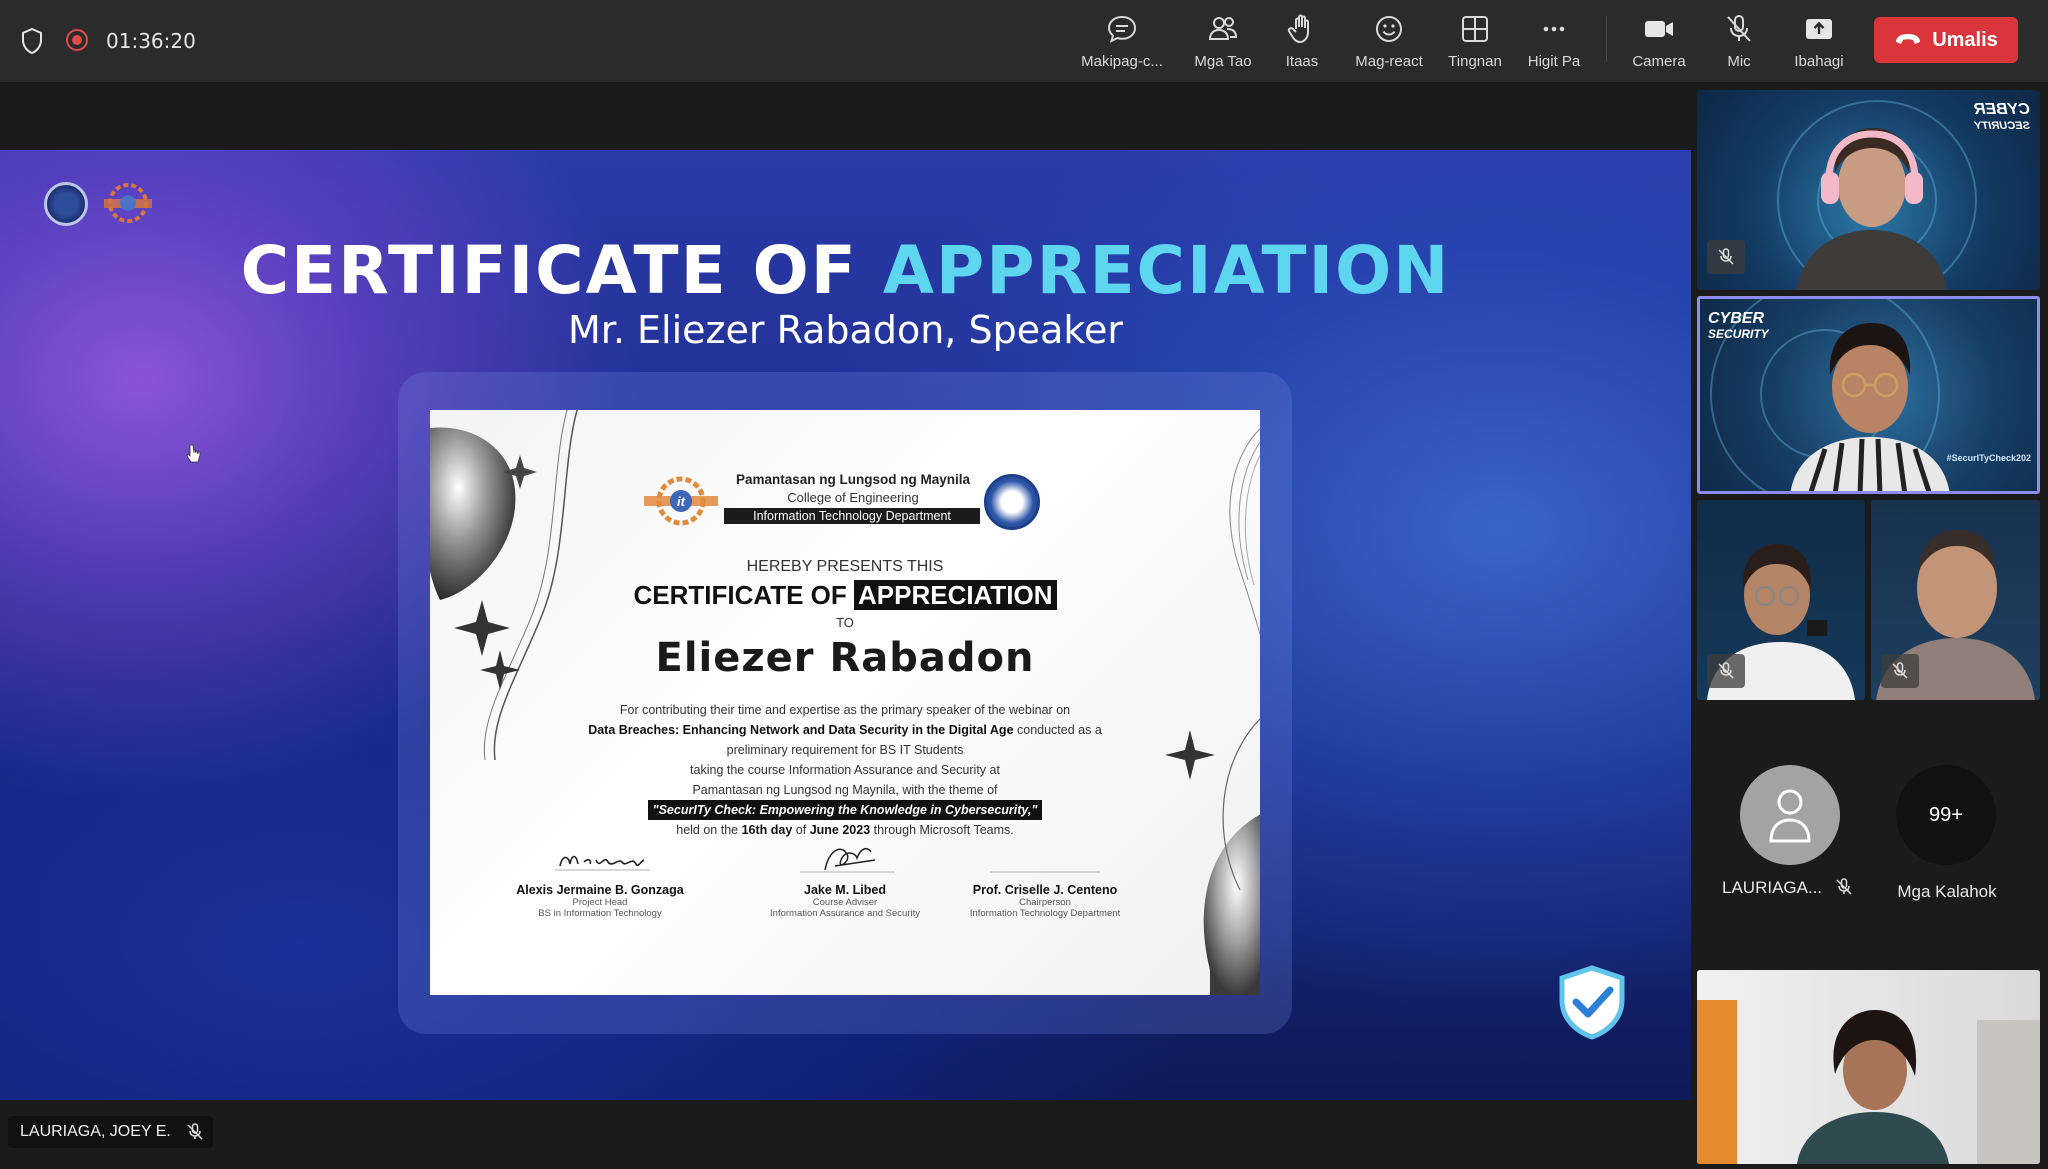  Describe the element at coordinates (852, 516) in the screenshot. I see `certificate-department: Information Technology Department` at that location.